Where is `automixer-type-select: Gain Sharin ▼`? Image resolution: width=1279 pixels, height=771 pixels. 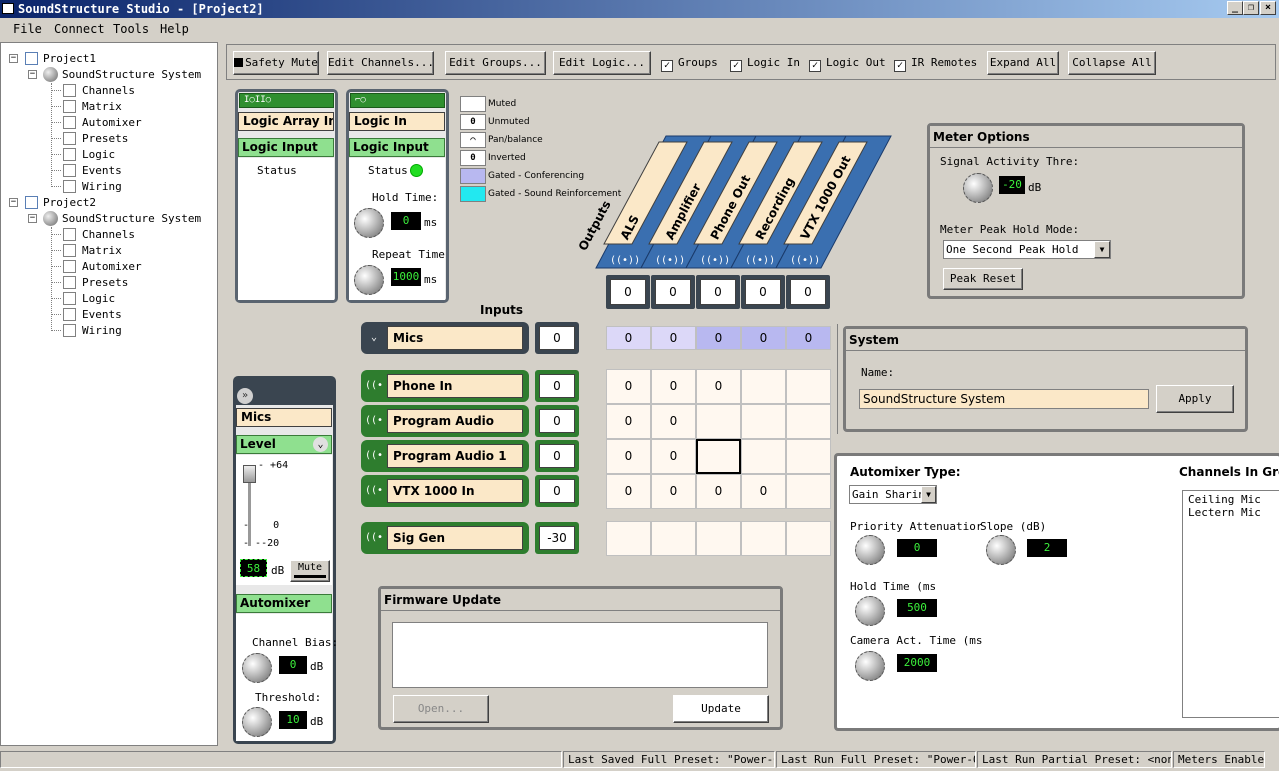
automixer-type-select: Gain Sharin ▼ is located at coordinates (893, 494).